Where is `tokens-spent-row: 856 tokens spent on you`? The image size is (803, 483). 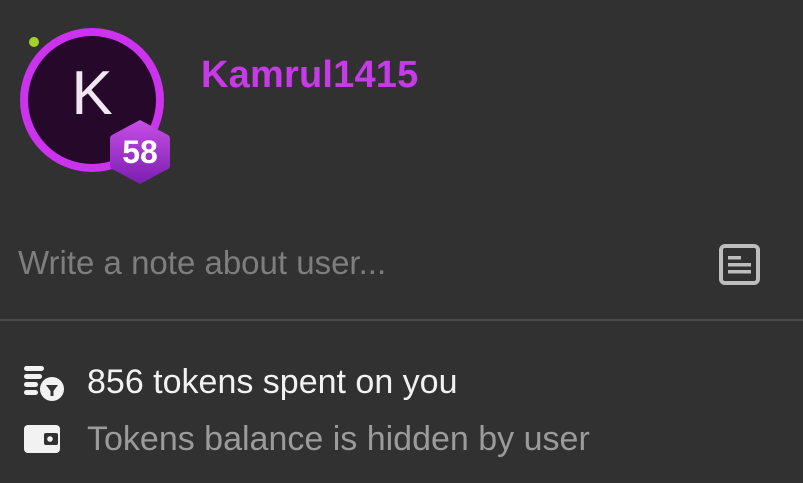
tokens-spent-row: 856 tokens spent on you is located at coordinates (240, 382).